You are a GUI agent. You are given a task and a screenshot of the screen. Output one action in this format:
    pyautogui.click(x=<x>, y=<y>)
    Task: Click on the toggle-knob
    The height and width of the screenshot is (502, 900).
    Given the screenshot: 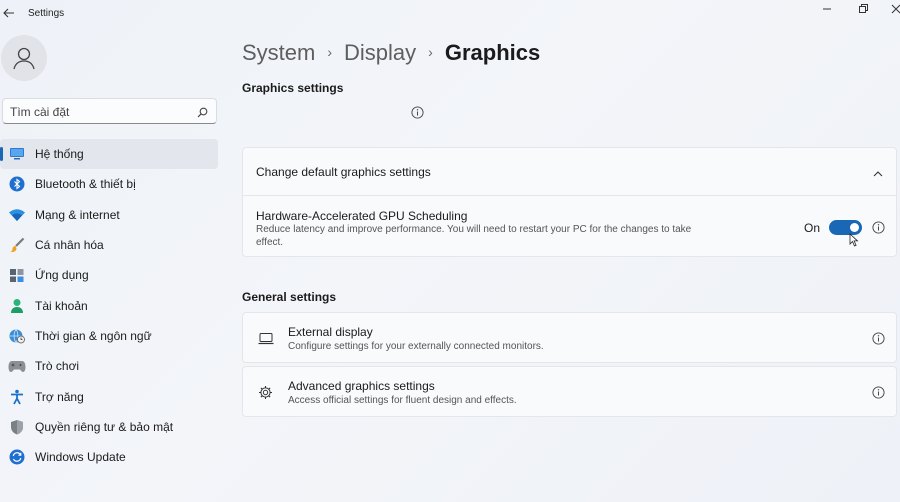 What is the action you would take?
    pyautogui.click(x=854, y=227)
    